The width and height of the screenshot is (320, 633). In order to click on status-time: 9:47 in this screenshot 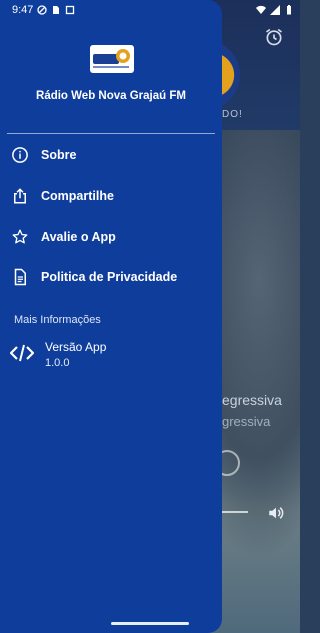, I will do `click(23, 10)`.